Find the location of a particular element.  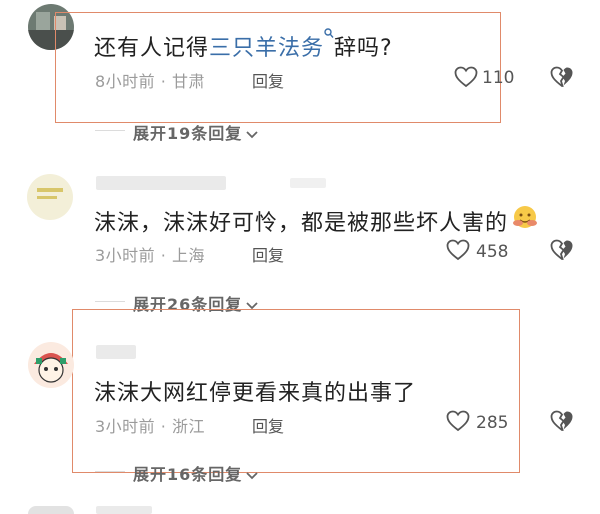

comment-text: 还有人记得三只羊法务 辞吗? is located at coordinates (243, 45).